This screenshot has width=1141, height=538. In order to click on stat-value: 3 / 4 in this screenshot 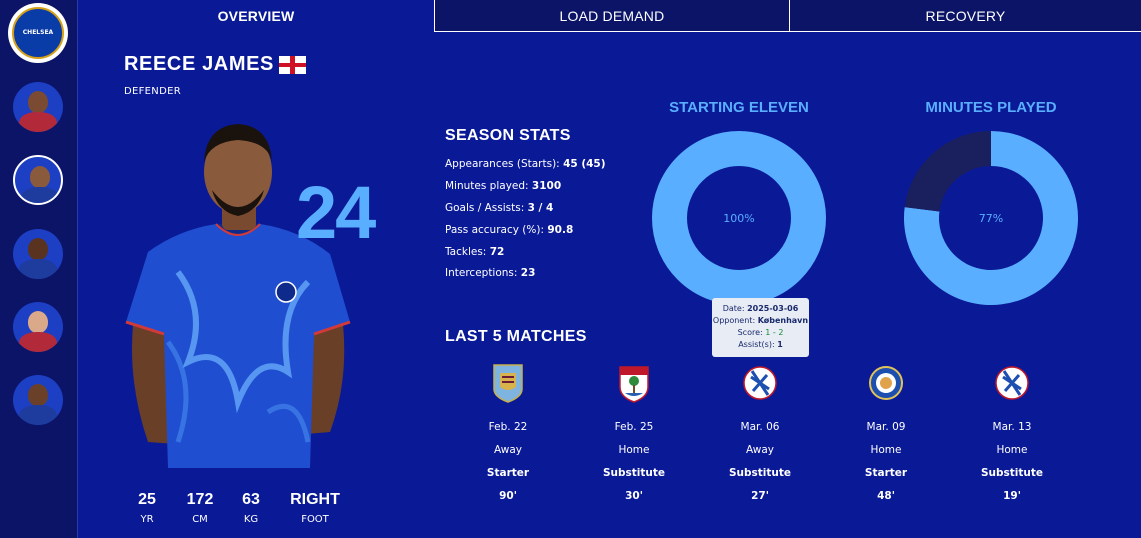, I will do `click(540, 208)`.